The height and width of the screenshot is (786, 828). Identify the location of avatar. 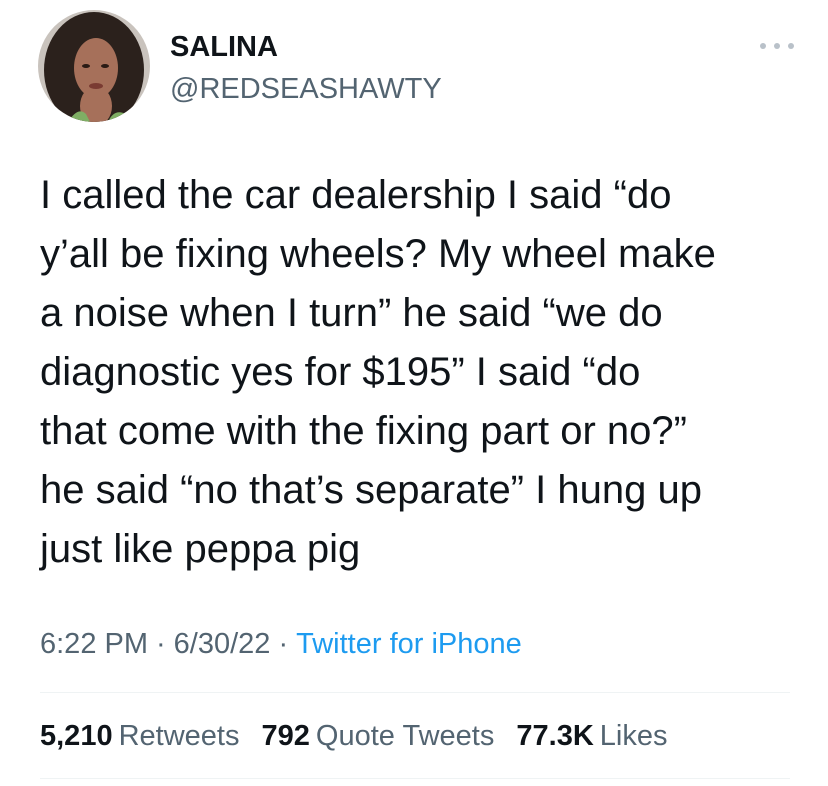
(94, 66).